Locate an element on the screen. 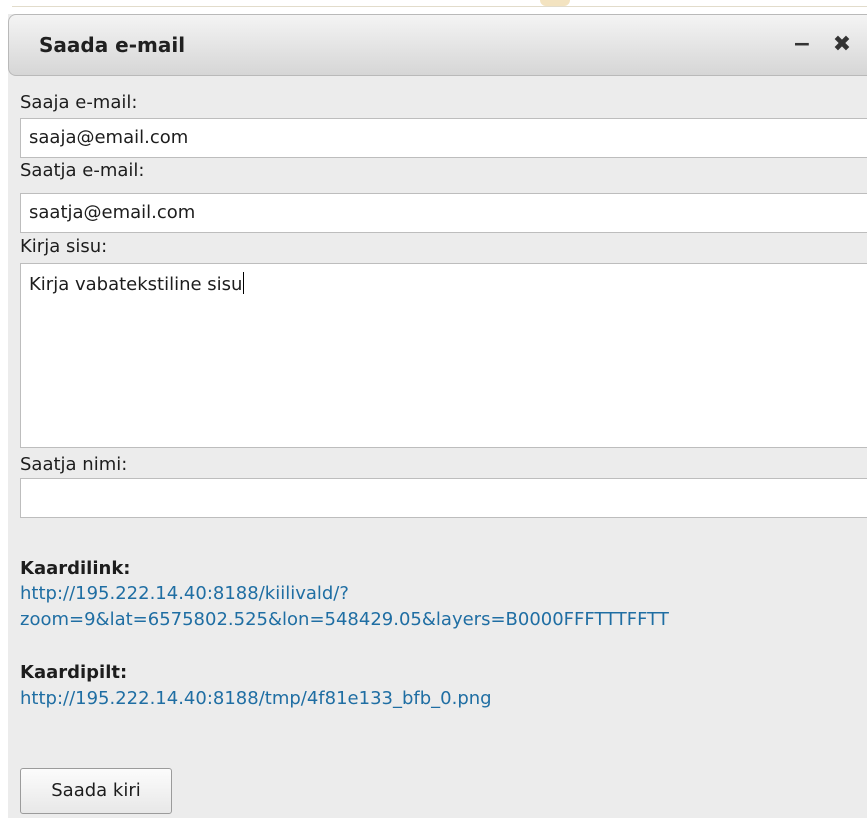 This screenshot has width=867, height=818. recipient-email-label: Saaja e-mail: is located at coordinates (79, 102).